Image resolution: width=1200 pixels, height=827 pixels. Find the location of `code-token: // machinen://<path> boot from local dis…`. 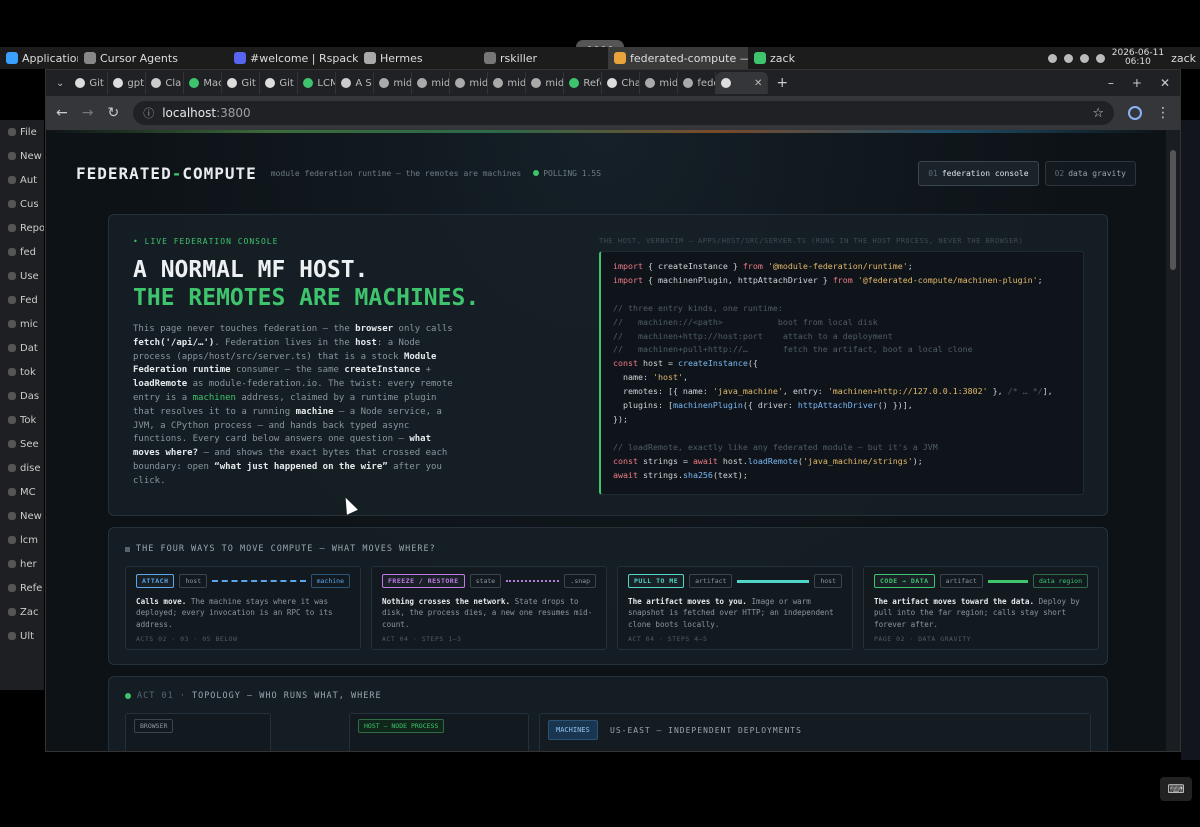

code-token: // machinen://<path> boot from local dis… is located at coordinates (745, 321).